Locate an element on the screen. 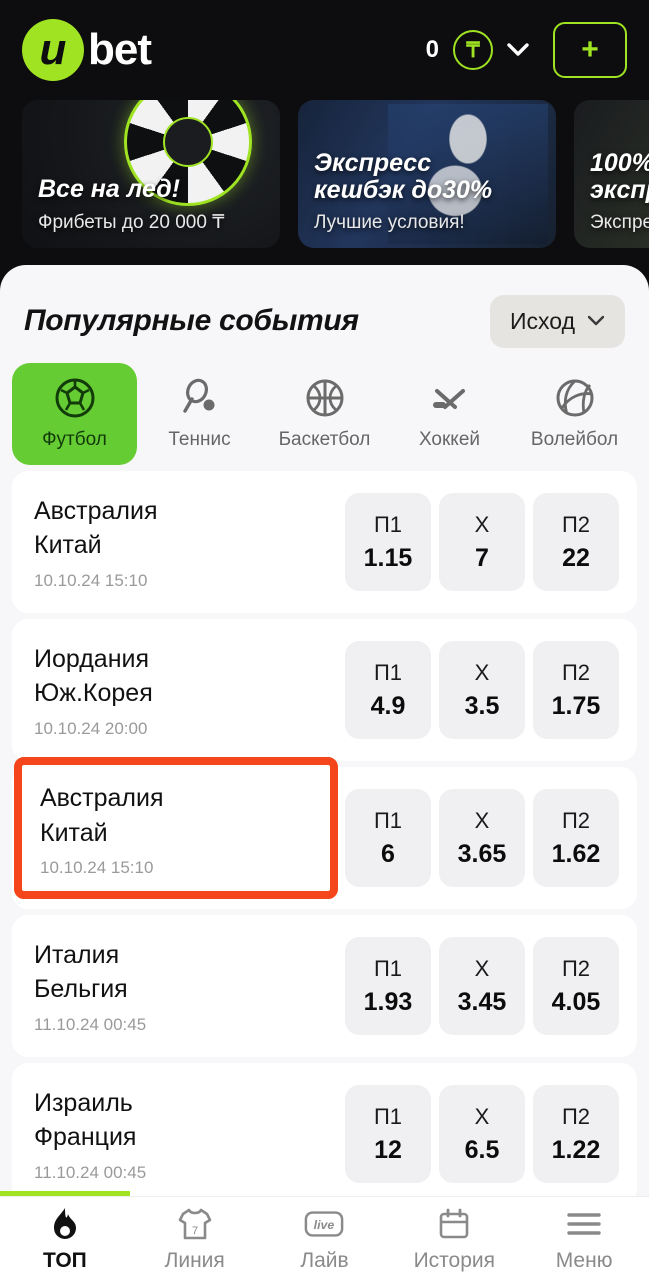 The image size is (649, 1280). promo-banner-title: Экспресс кешбэк до30% is located at coordinates (403, 176).